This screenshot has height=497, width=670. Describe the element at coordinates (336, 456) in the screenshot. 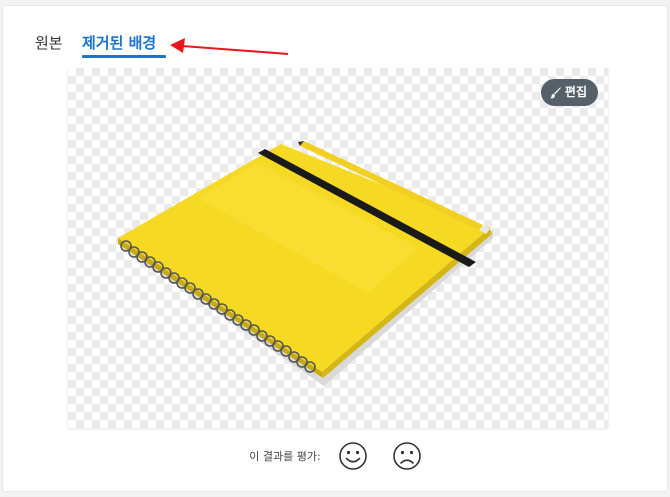

I see `rating-bar: 이 결과를 평가:` at that location.